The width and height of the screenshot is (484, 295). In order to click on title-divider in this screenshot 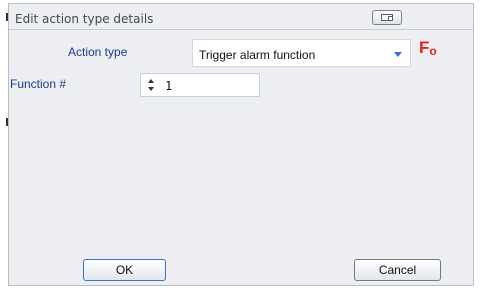, I will do `click(241, 29)`.